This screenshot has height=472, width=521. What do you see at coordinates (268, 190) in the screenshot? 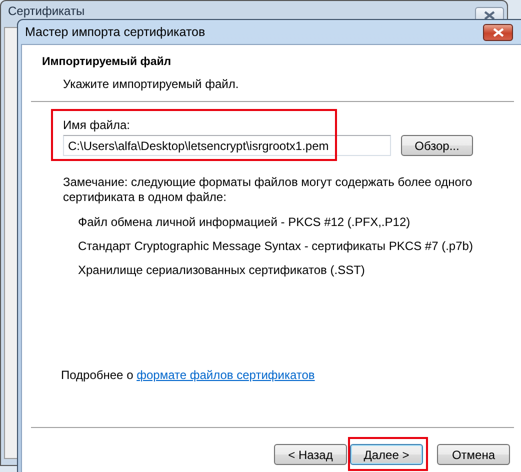
I see `note-text: Замечание: следующие форматы файлов могут содержать более одного сертификата в одном файле:` at bounding box center [268, 190].